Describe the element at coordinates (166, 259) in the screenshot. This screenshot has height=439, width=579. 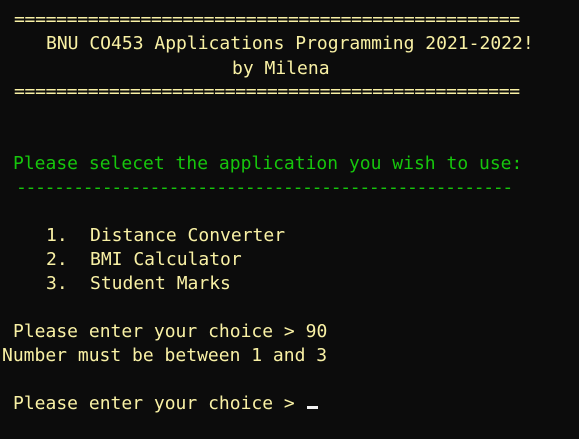
I see `menu-item-bmi-calculator: BMI Calculator` at that location.